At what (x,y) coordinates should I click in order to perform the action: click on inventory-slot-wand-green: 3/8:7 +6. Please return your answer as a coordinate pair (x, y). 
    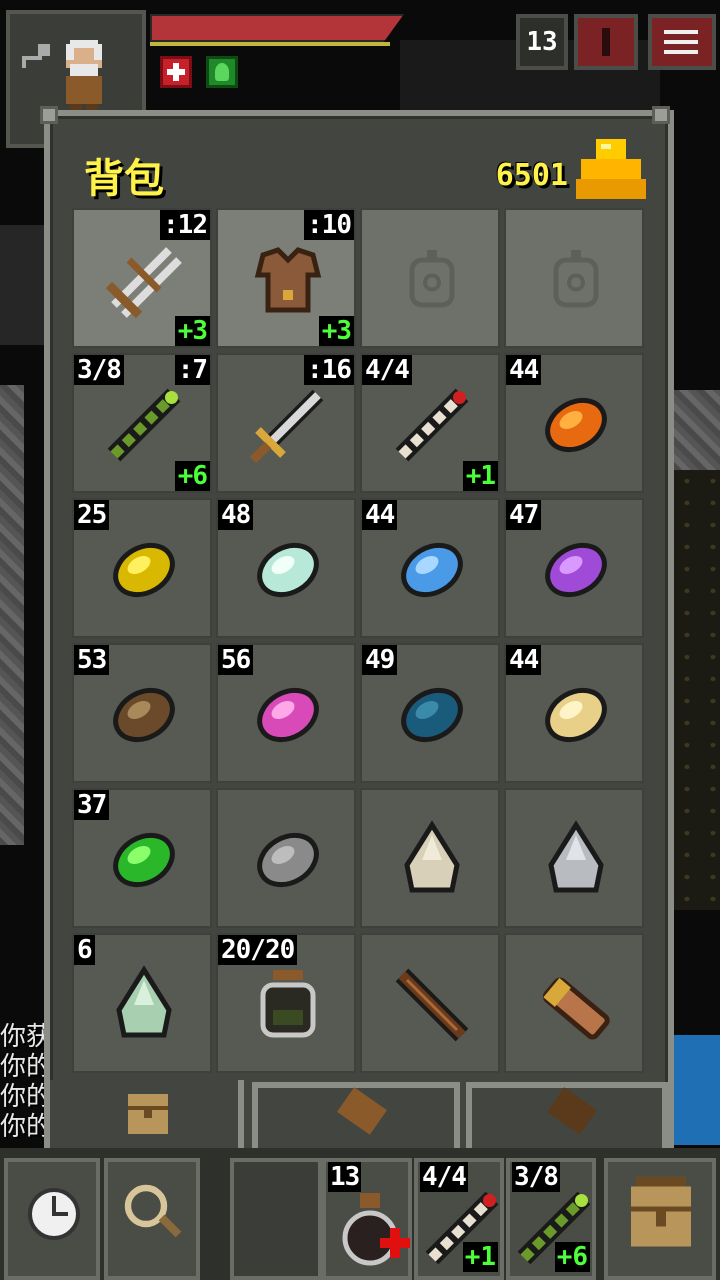
    Looking at the image, I should click on (142, 423).